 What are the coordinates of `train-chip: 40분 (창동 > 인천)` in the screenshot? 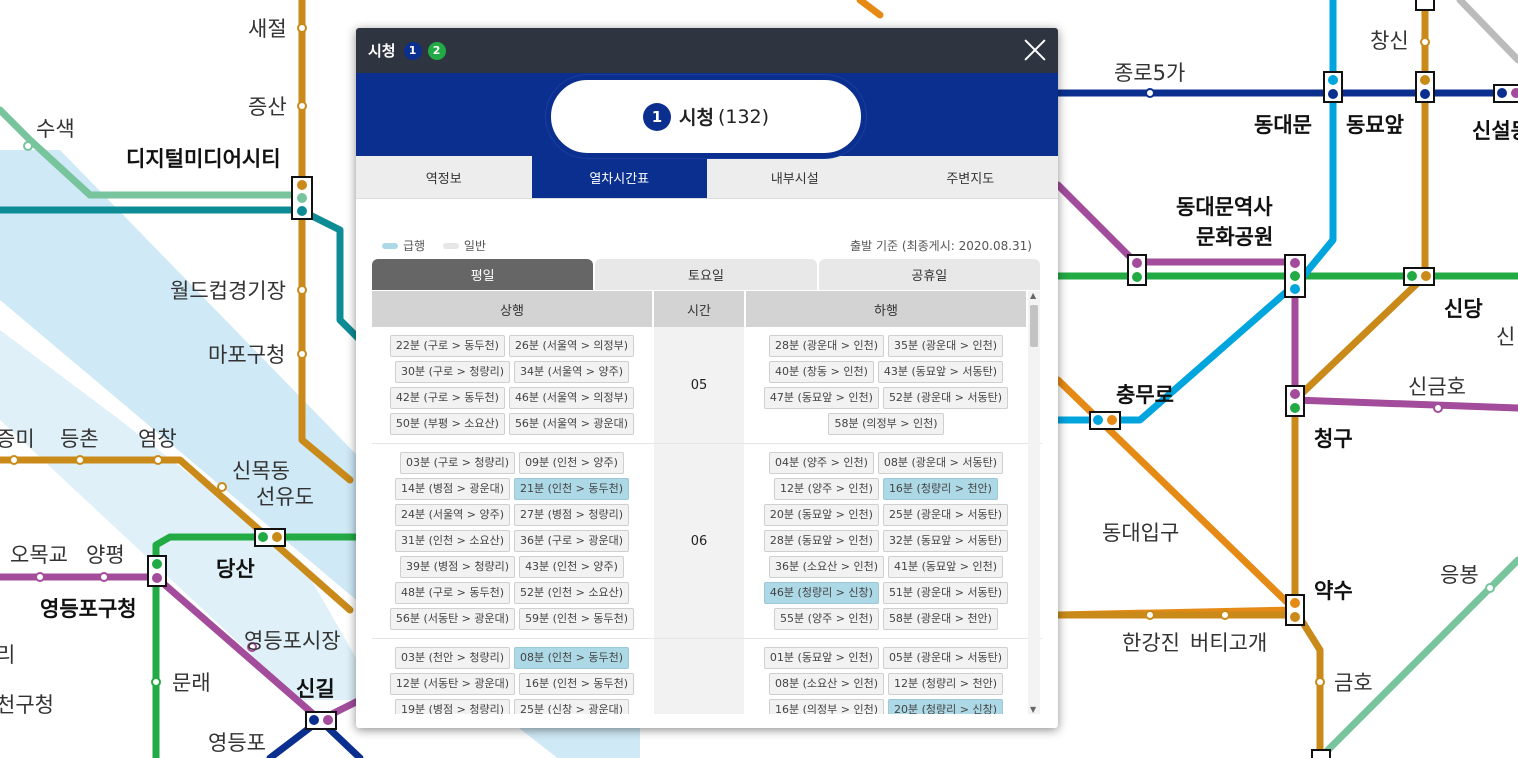 It's located at (821, 372).